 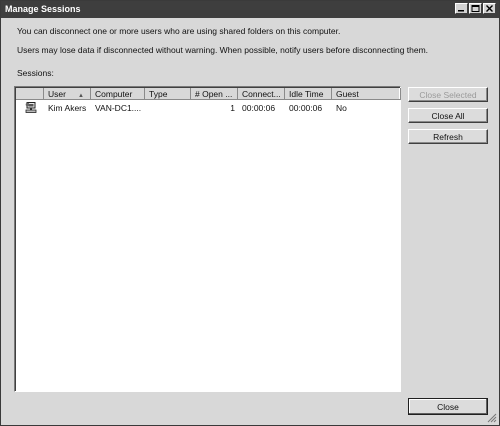 What do you see at coordinates (461, 8) in the screenshot?
I see `minimize-icon` at bounding box center [461, 8].